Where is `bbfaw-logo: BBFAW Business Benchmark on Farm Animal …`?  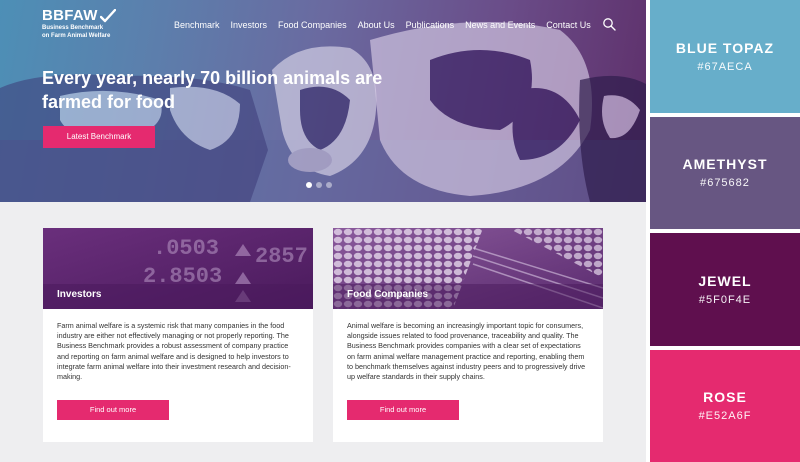 bbfaw-logo: BBFAW Business Benchmark on Farm Animal … is located at coordinates (79, 23).